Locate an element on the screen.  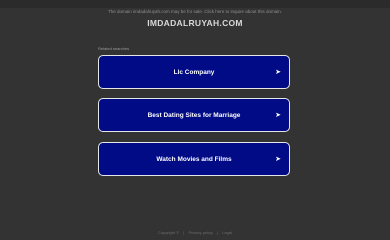
related-searches-label: Related searches is located at coordinates (114, 48).